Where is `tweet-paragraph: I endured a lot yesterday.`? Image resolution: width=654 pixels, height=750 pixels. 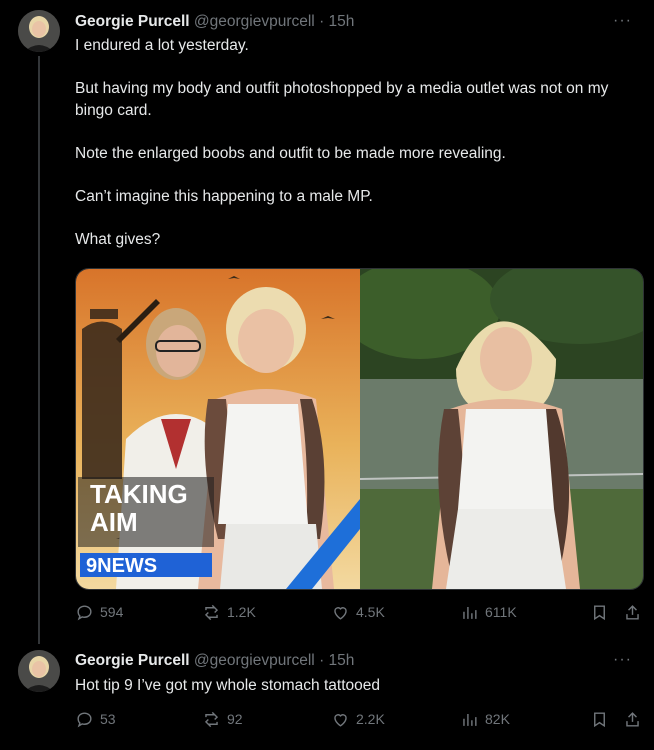 tweet-paragraph: I endured a lot yesterday. is located at coordinates (162, 45).